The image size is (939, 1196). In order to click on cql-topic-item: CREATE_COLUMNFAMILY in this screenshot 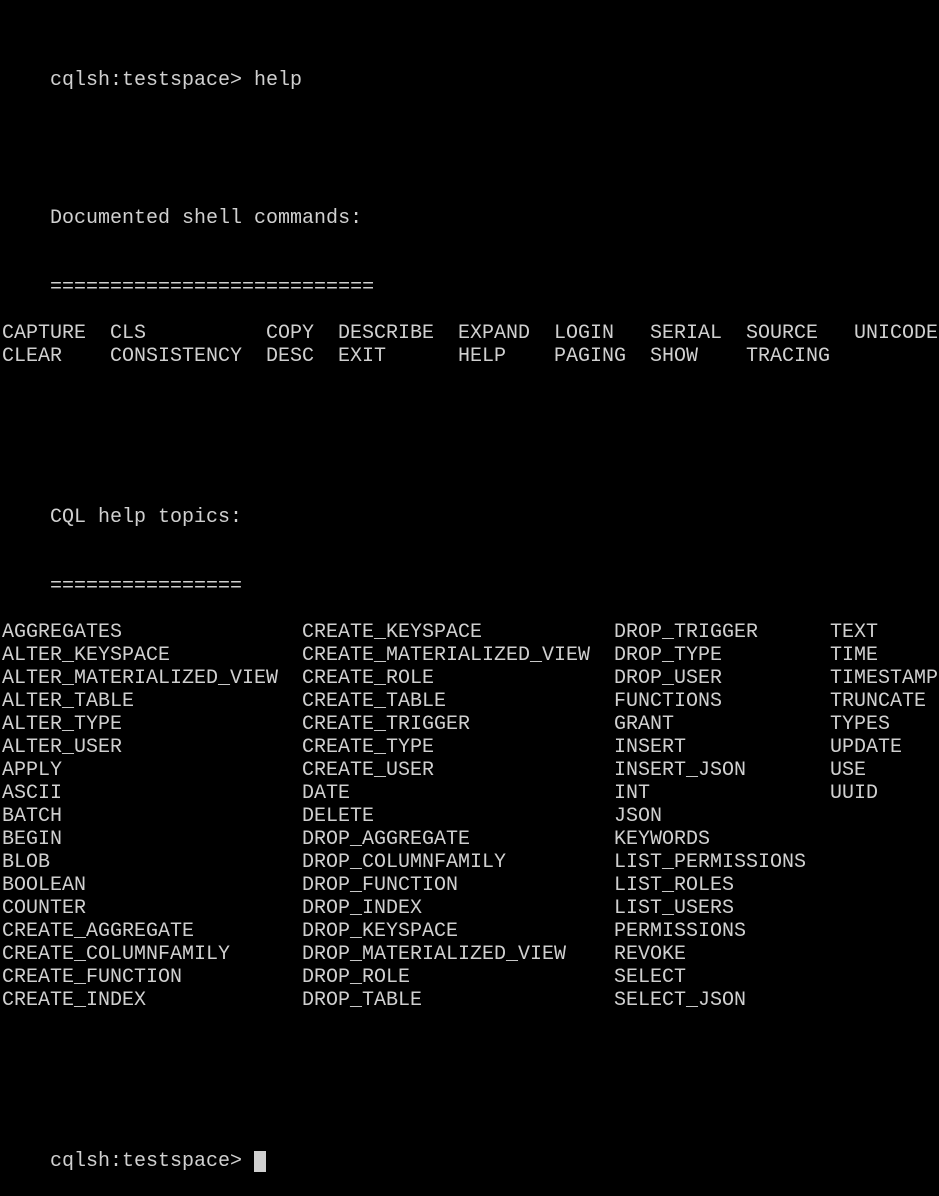, I will do `click(116, 954)`.